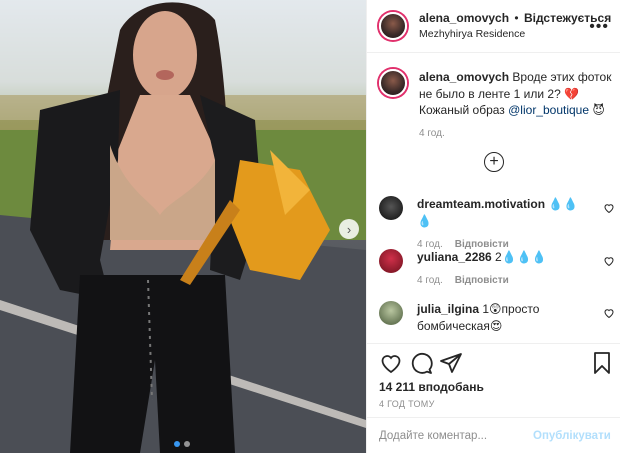  Describe the element at coordinates (187, 444) in the screenshot. I see `carousel-dot` at that location.